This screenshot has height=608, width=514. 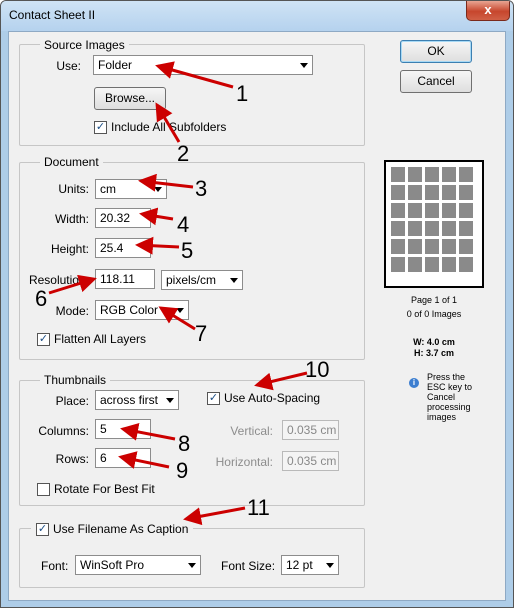 I want to click on annotation-number: 4, so click(x=183, y=224).